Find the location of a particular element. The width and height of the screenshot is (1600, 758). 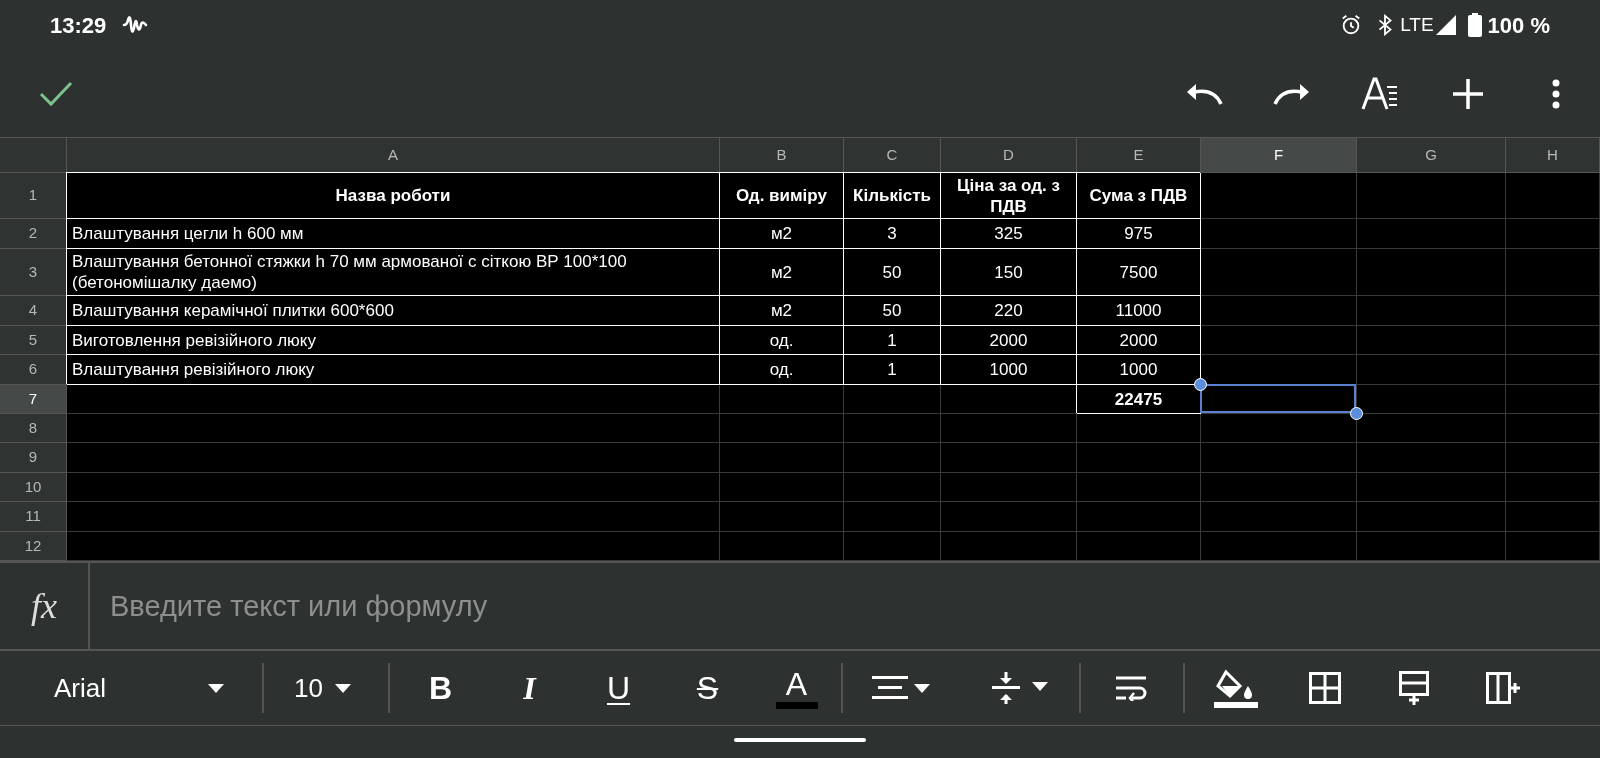

signal-icon is located at coordinates (1445, 25).